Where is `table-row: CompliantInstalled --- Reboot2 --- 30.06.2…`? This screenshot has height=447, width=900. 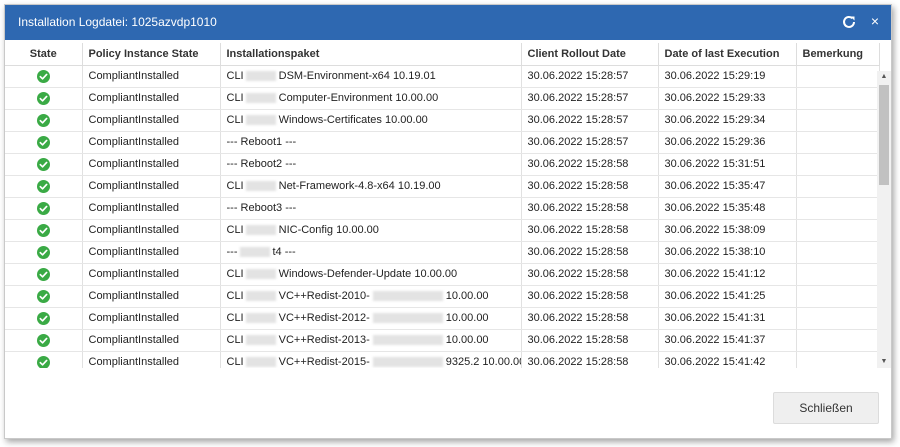 table-row: CompliantInstalled --- Reboot2 --- 30.06.2… is located at coordinates (442, 164).